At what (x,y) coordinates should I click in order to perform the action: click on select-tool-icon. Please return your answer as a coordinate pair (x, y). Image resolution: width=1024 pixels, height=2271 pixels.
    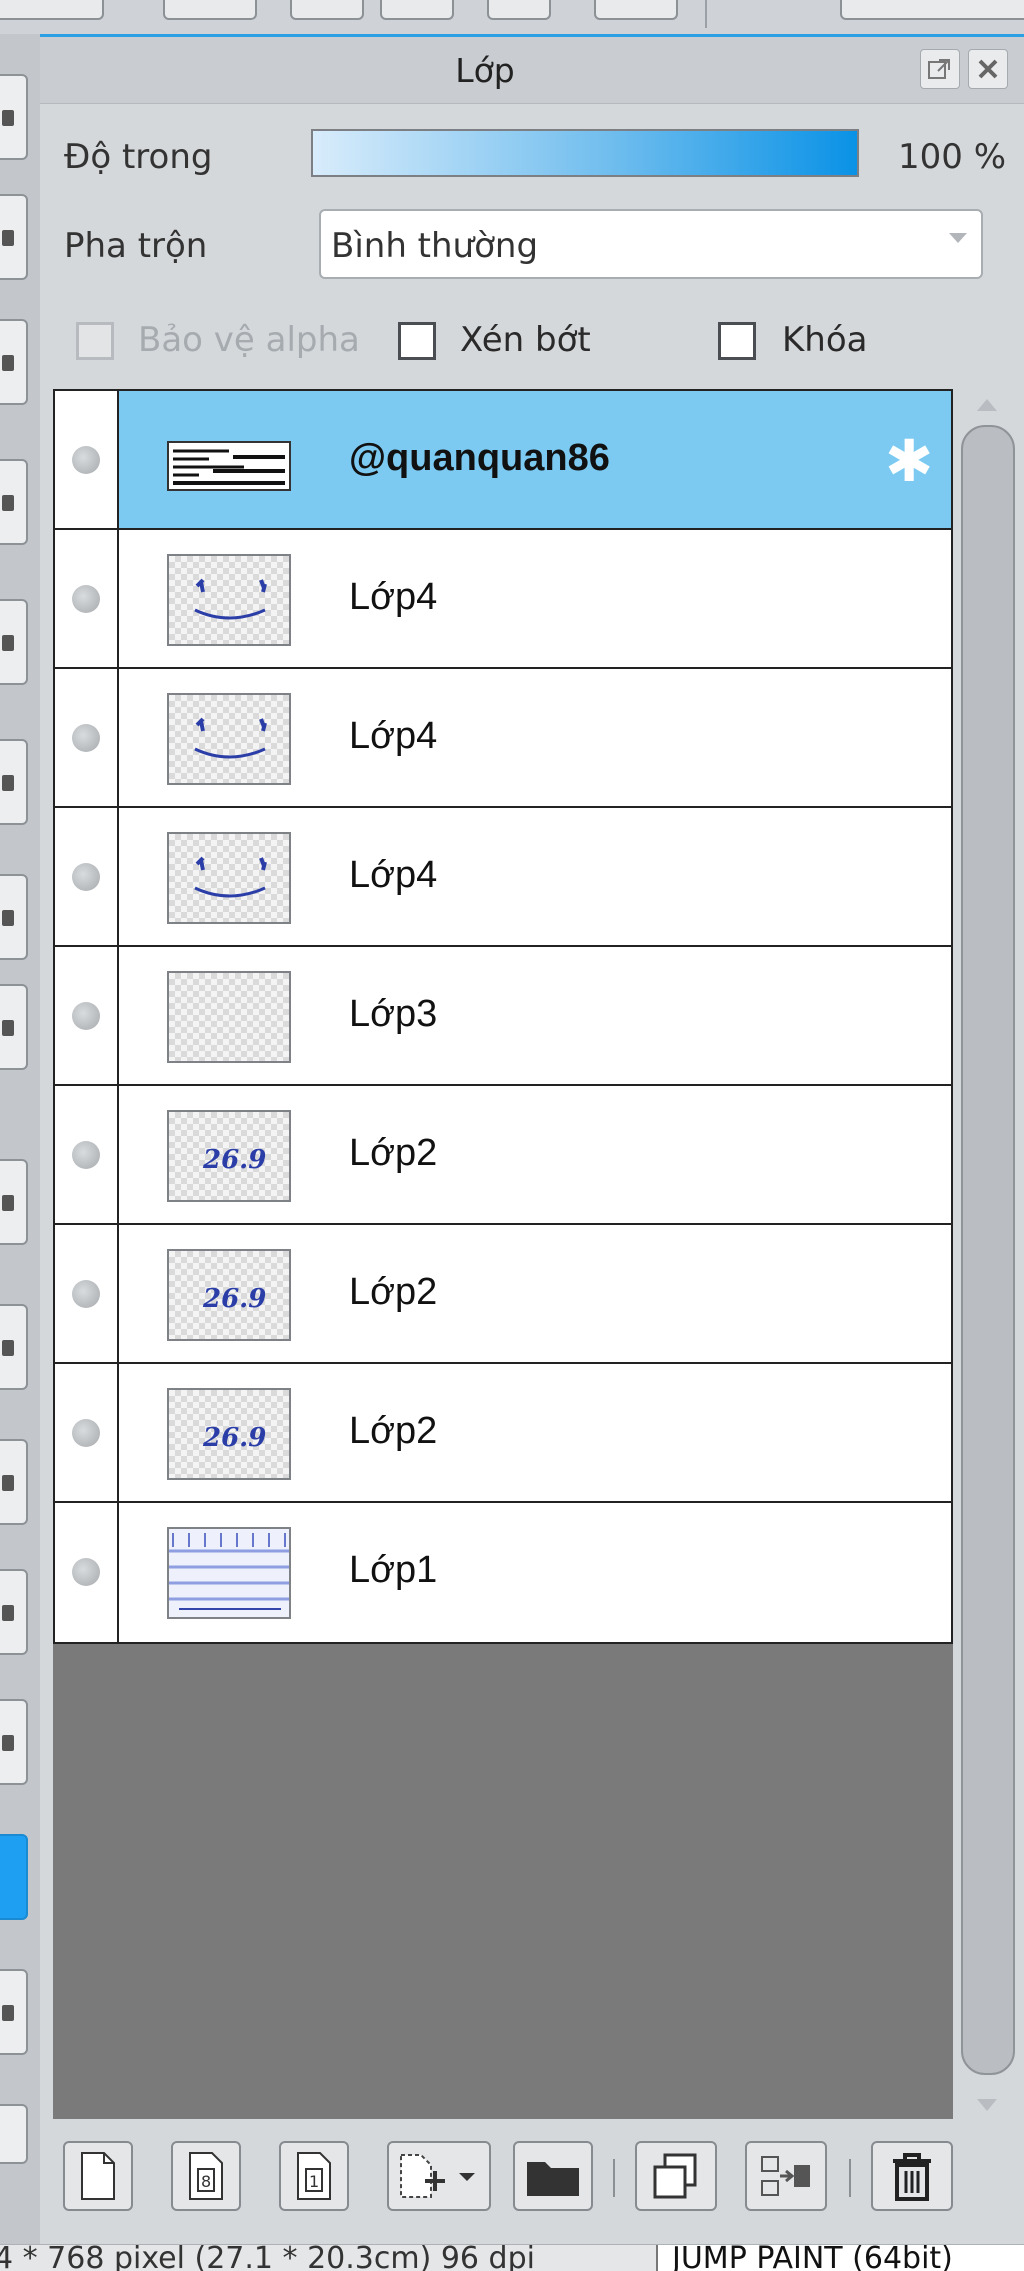
    Looking at the image, I should click on (14, 1202).